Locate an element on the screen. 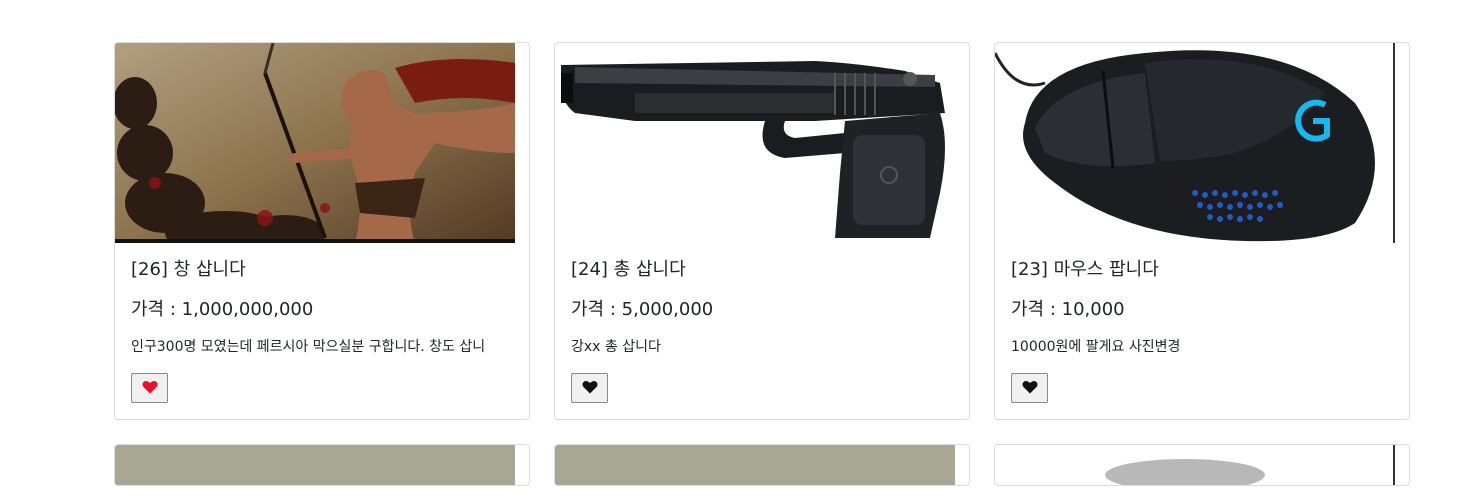 The image size is (1478, 496). price-value: 10,000 is located at coordinates (1093, 309).